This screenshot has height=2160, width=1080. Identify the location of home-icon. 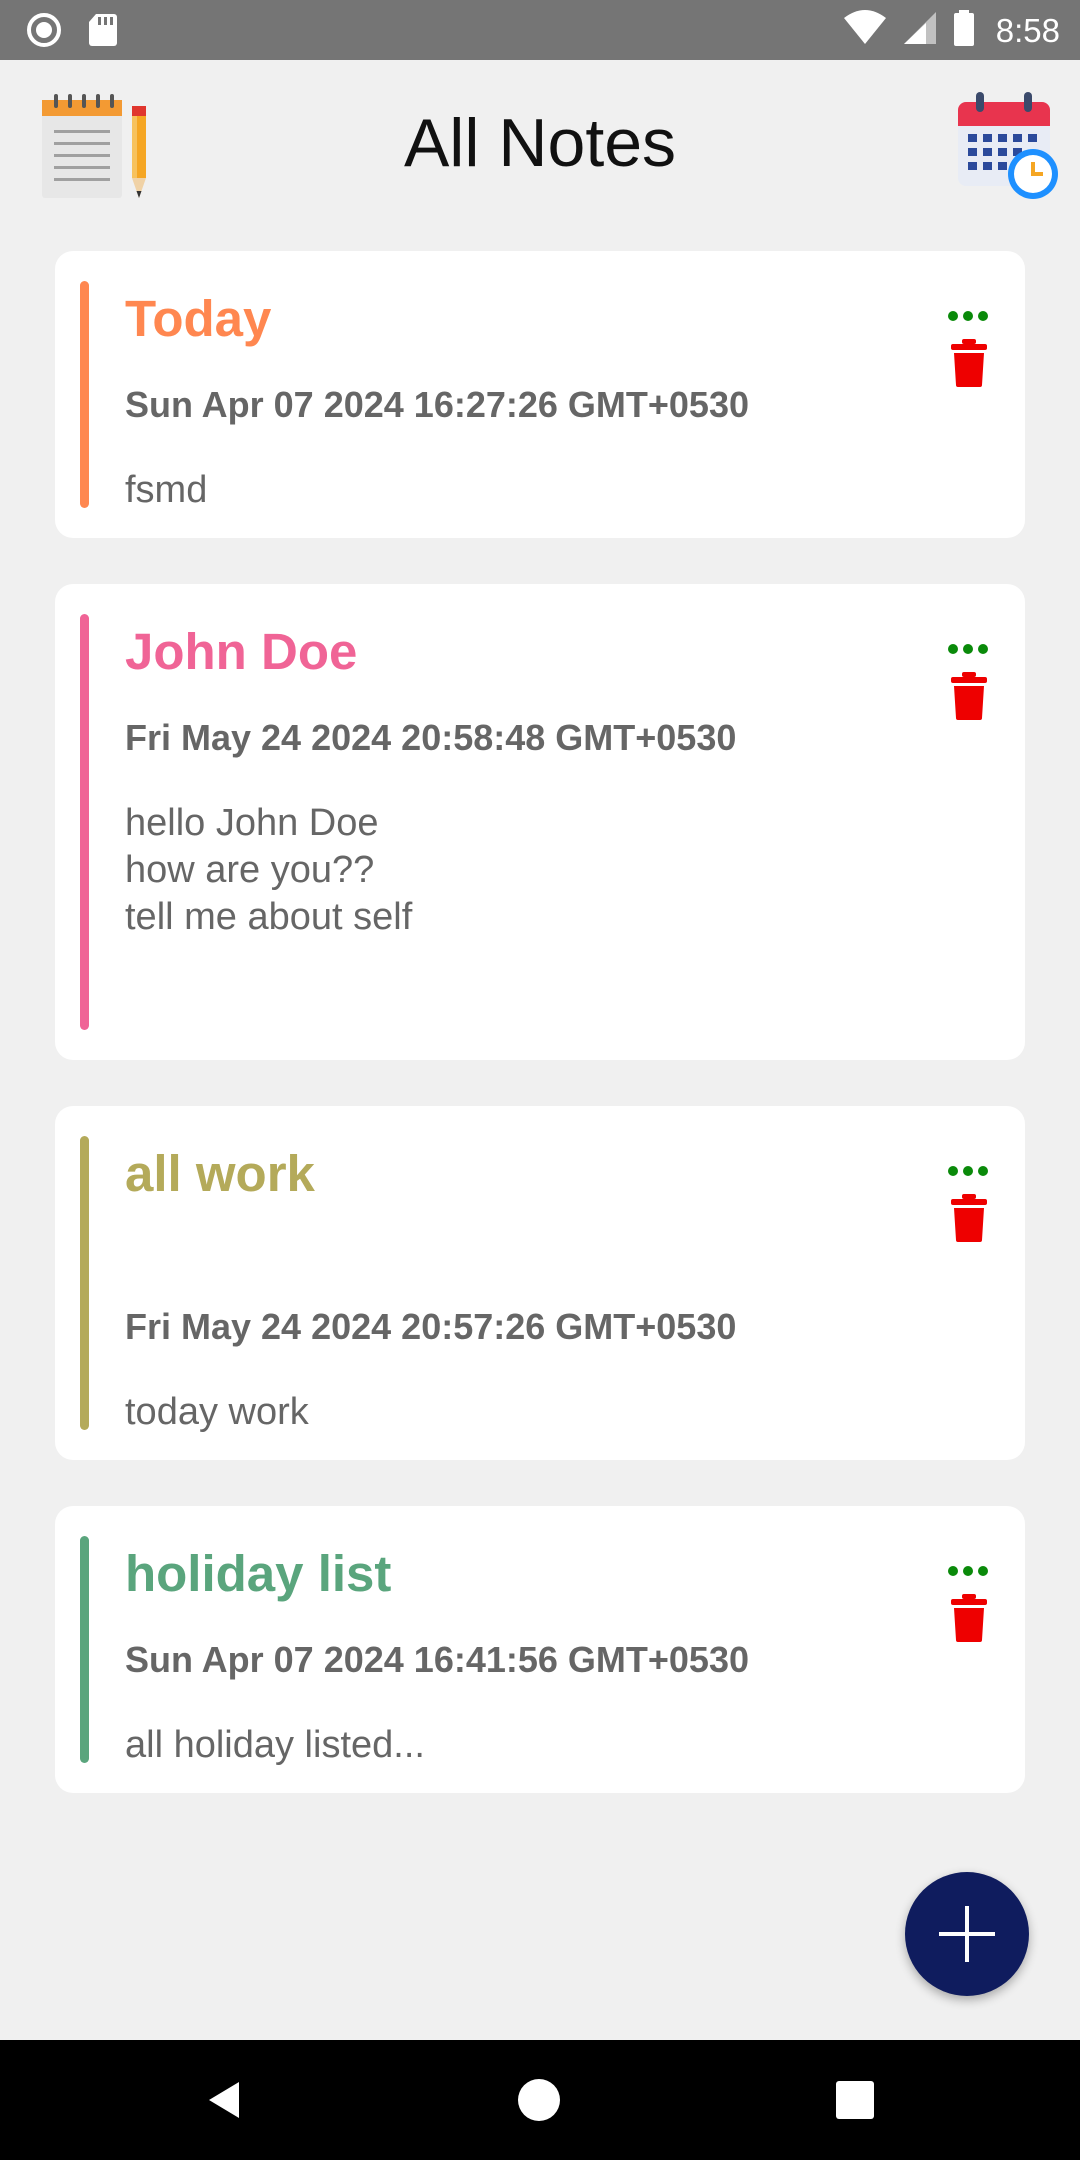
(539, 2100).